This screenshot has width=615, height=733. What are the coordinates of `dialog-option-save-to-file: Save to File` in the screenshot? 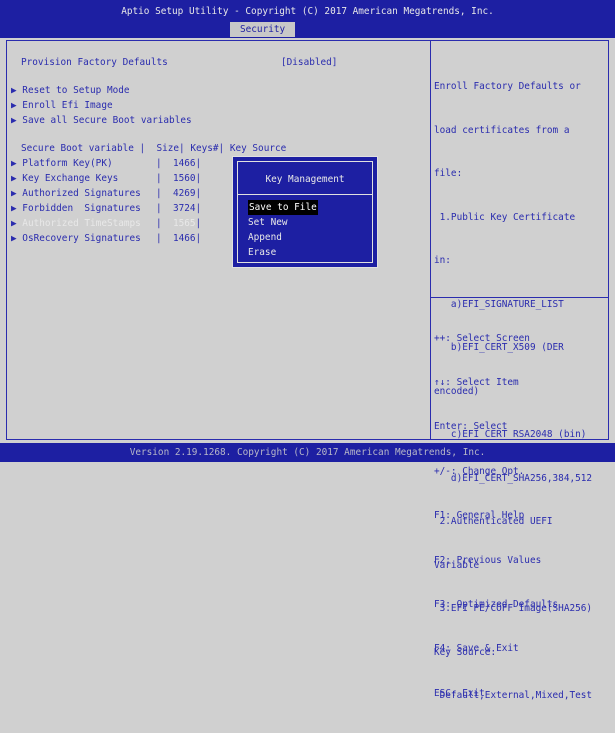 It's located at (283, 207).